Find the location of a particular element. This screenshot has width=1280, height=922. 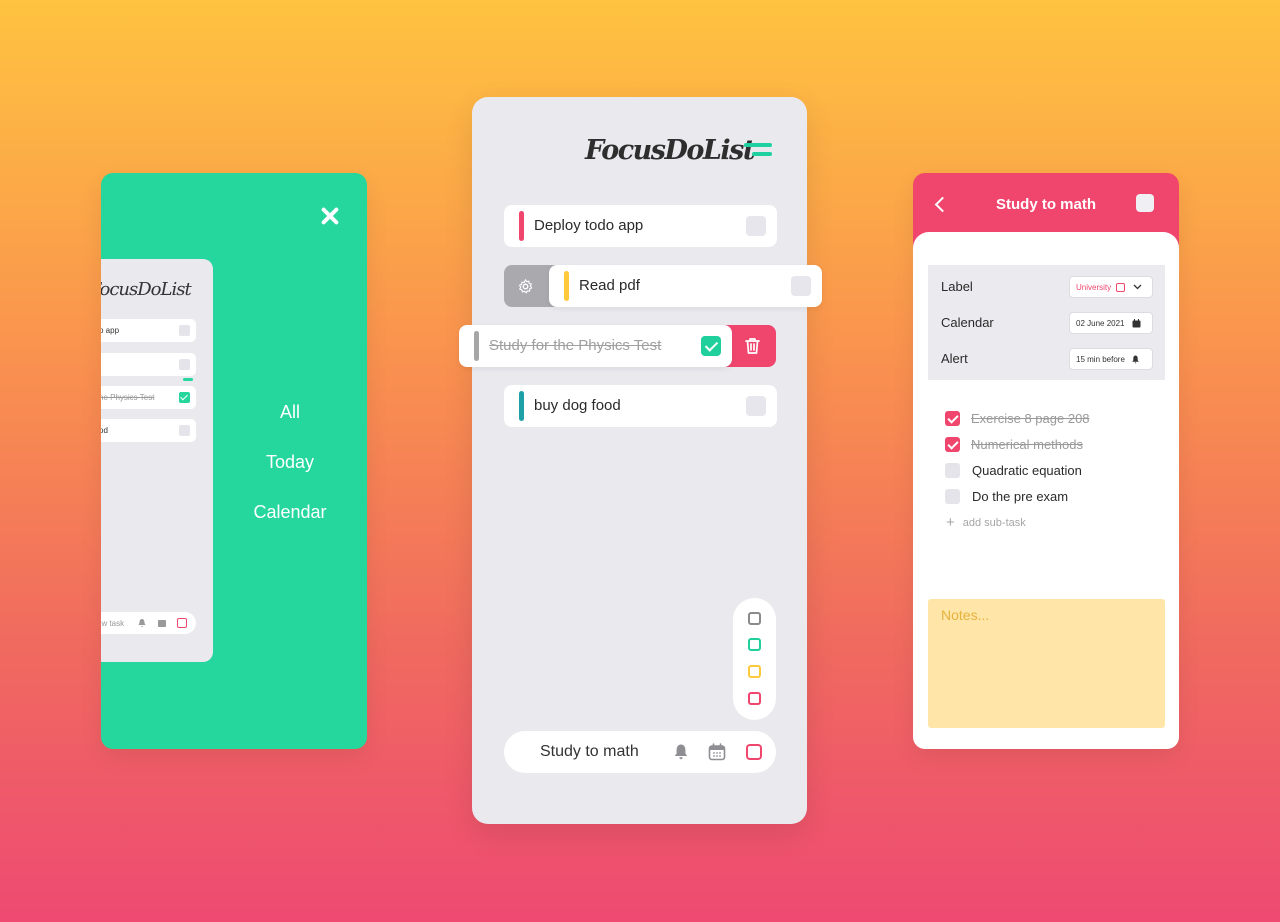

mini-hamburger-icon-line is located at coordinates (188, 379).